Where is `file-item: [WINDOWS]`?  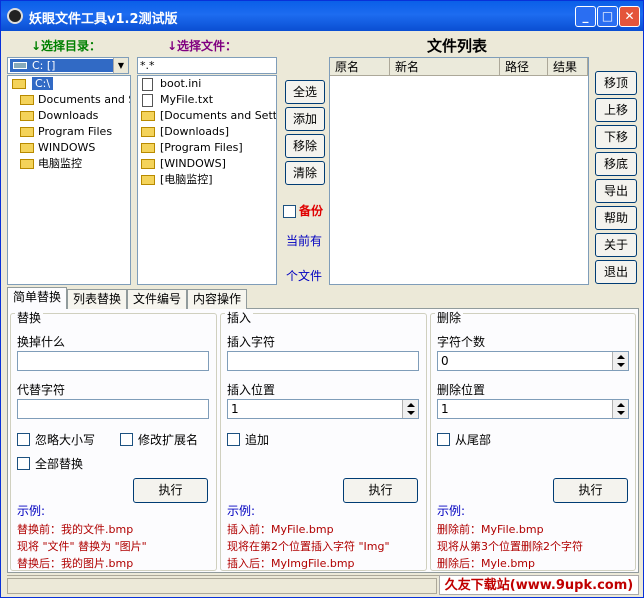 file-item: [WINDOWS] is located at coordinates (207, 164).